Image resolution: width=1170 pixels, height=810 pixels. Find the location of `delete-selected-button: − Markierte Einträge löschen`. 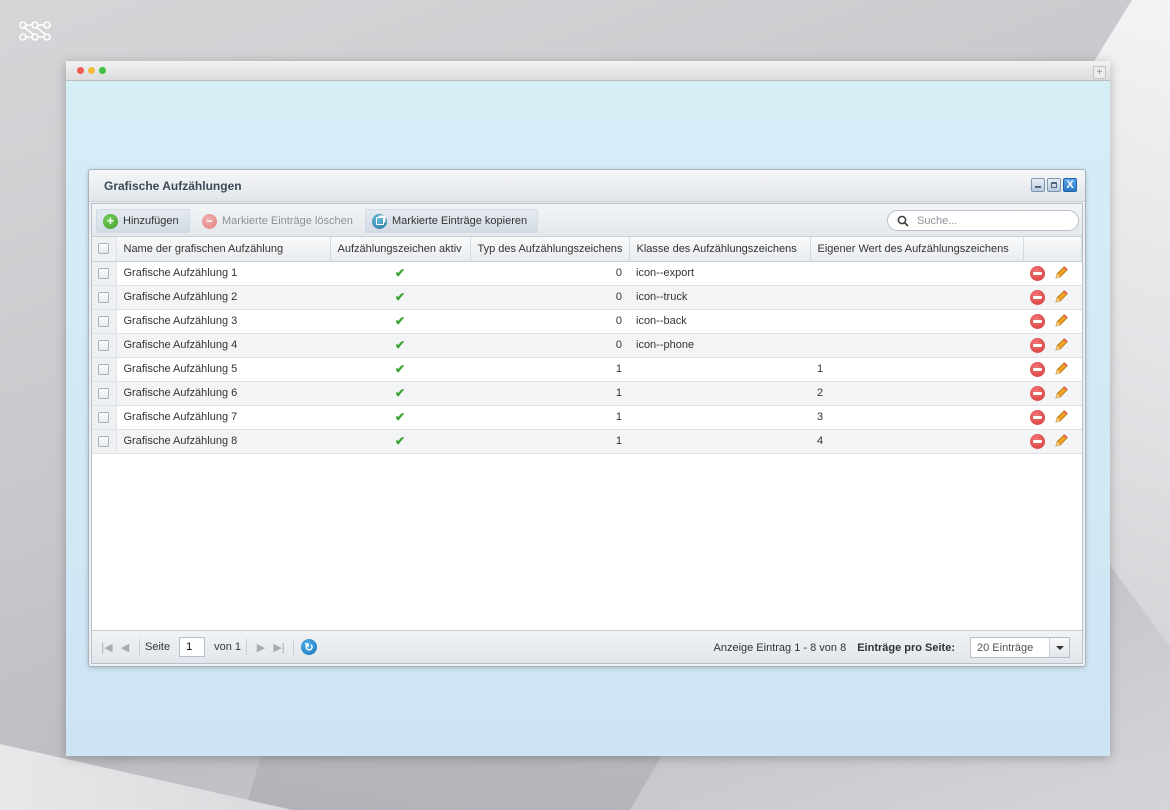

delete-selected-button: − Markierte Einträge löschen is located at coordinates (279, 221).